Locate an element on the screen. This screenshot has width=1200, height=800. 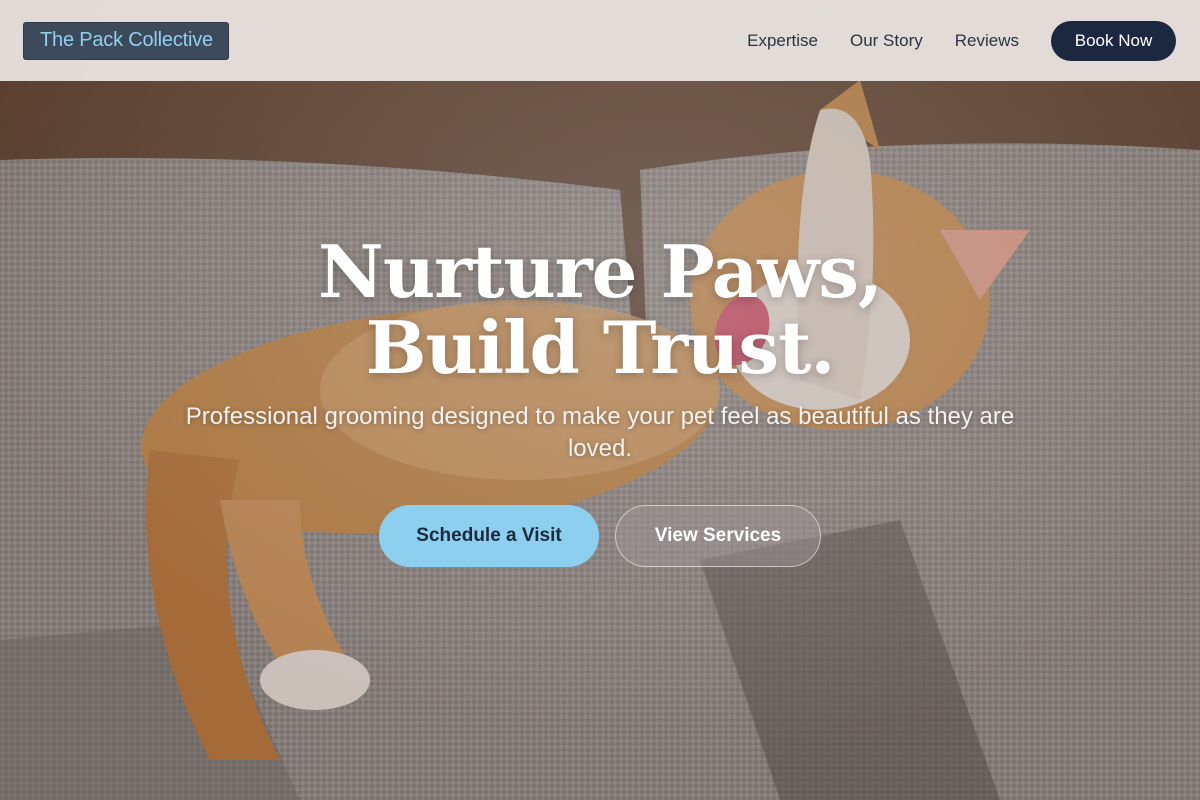
nav-link-our-story: Our Story is located at coordinates (886, 41).